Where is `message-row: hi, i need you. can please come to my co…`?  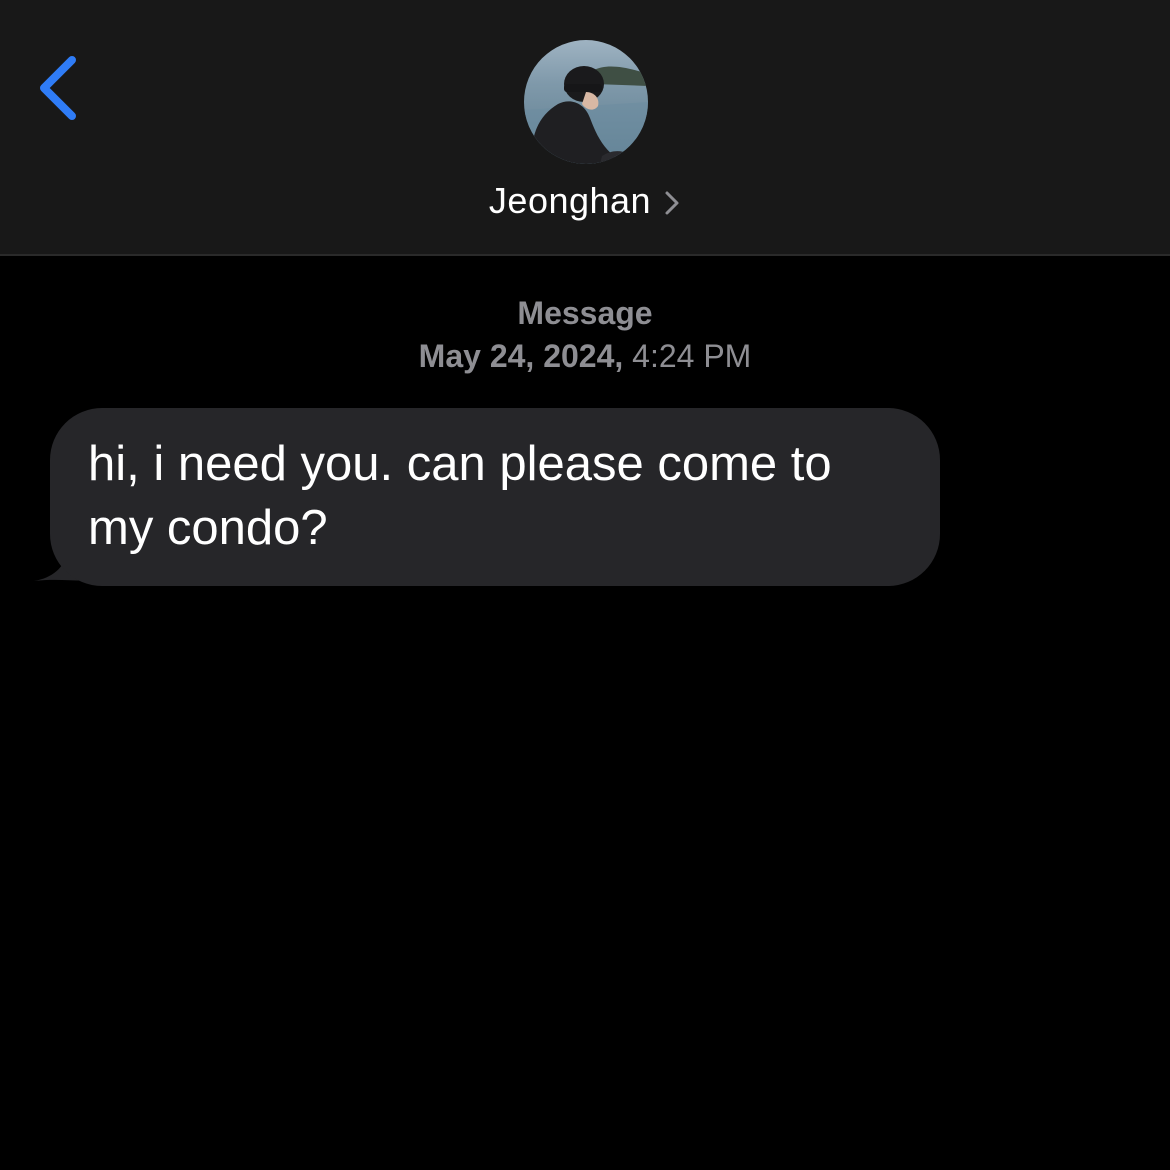 message-row: hi, i need you. can please come to my co… is located at coordinates (487, 497).